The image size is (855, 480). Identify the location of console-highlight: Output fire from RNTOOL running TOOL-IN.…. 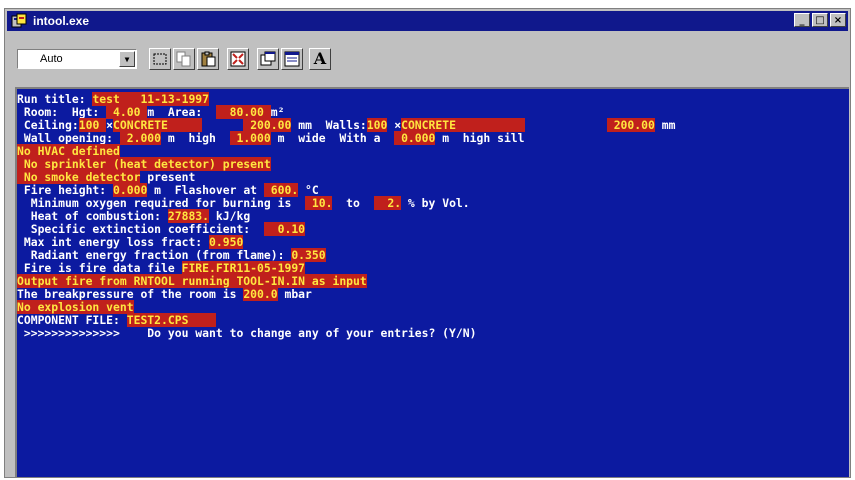
(192, 281).